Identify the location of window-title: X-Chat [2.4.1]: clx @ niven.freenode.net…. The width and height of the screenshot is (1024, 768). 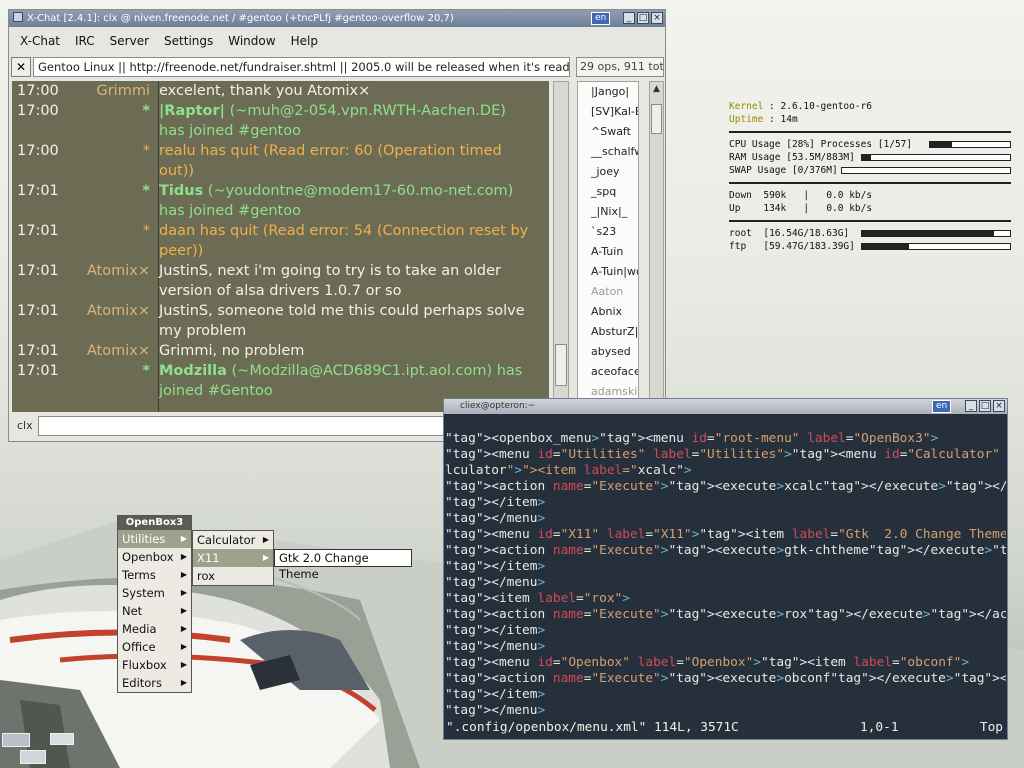
(240, 18).